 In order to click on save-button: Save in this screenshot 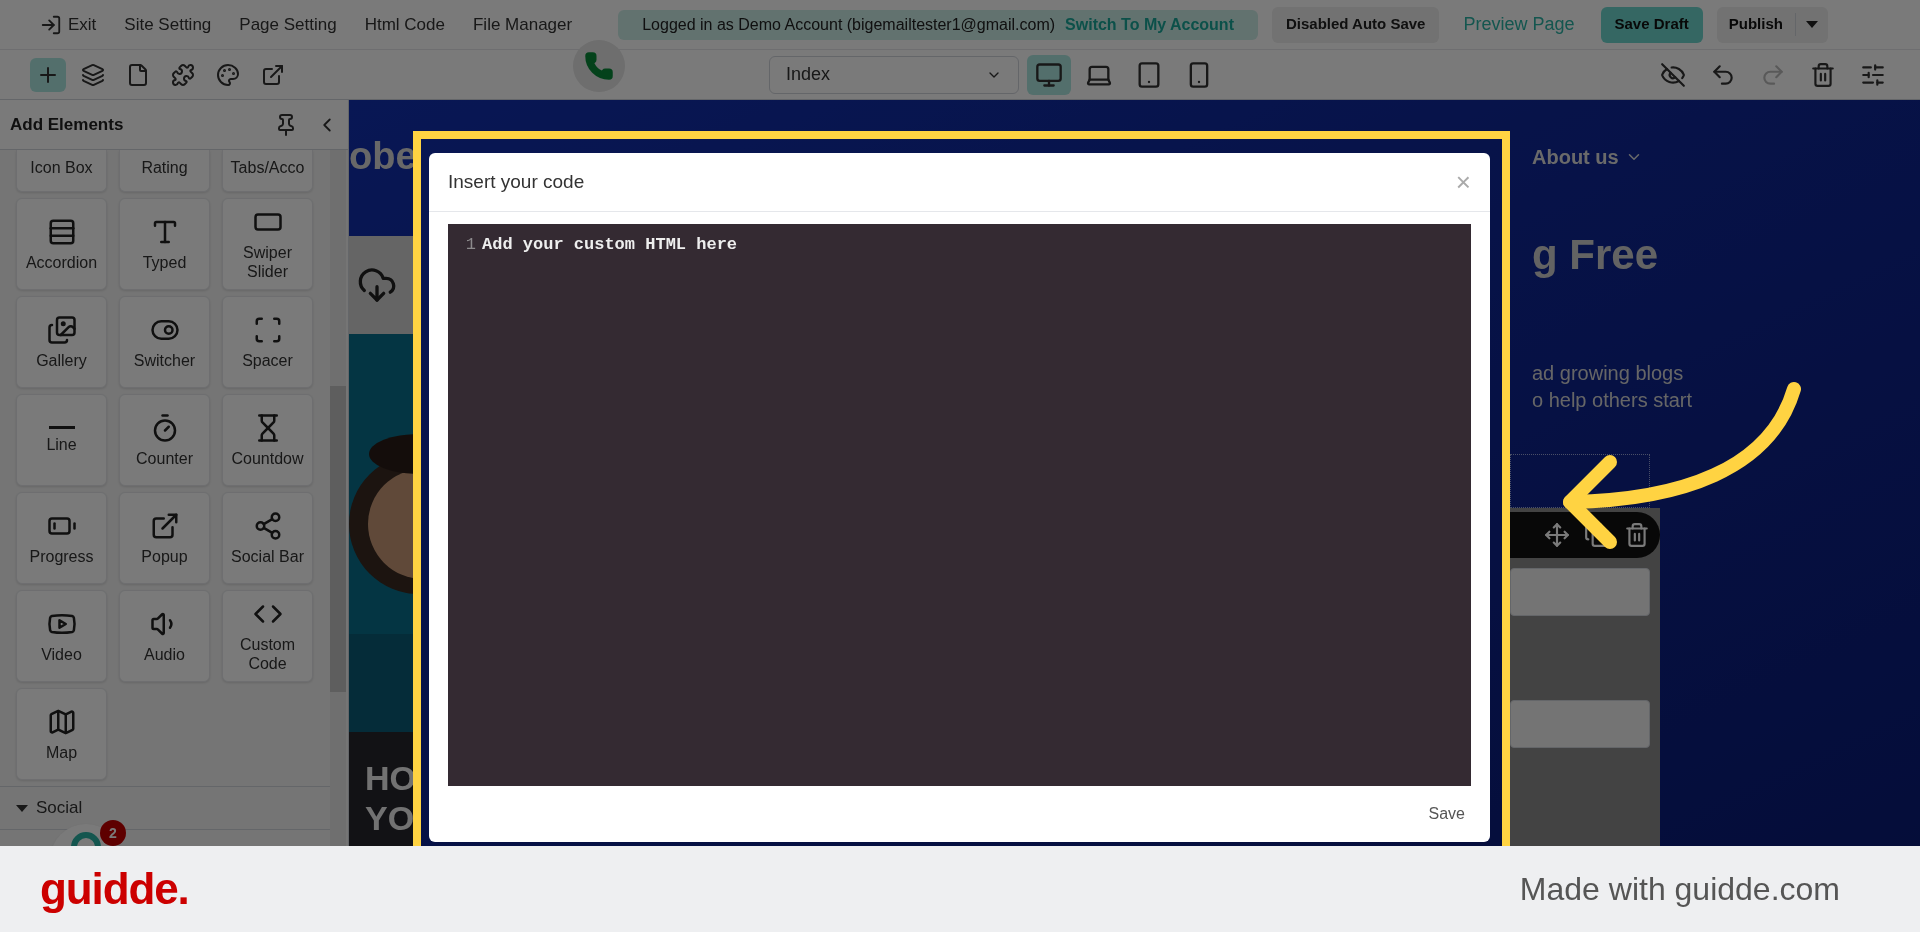, I will do `click(1446, 814)`.